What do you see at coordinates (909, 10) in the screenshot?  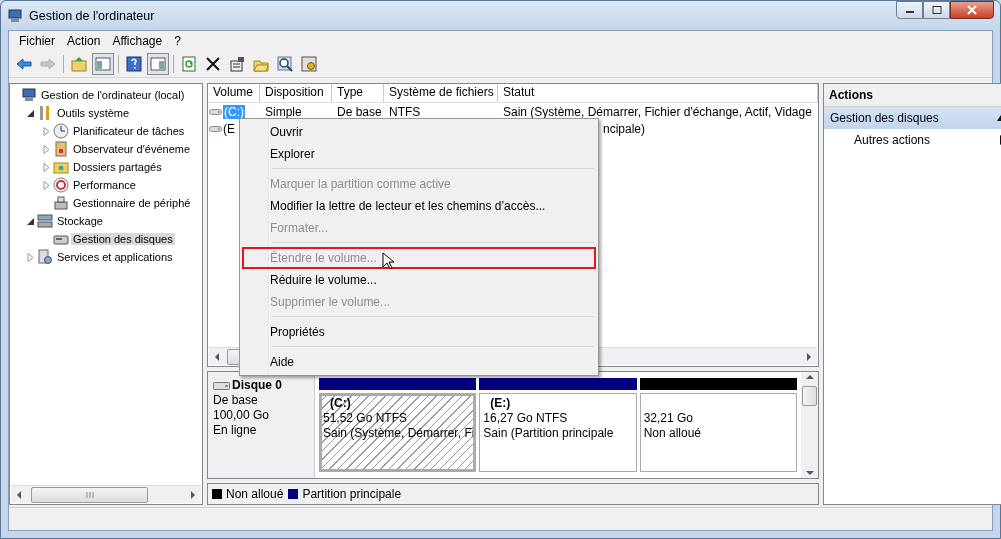 I see `minimize-button` at bounding box center [909, 10].